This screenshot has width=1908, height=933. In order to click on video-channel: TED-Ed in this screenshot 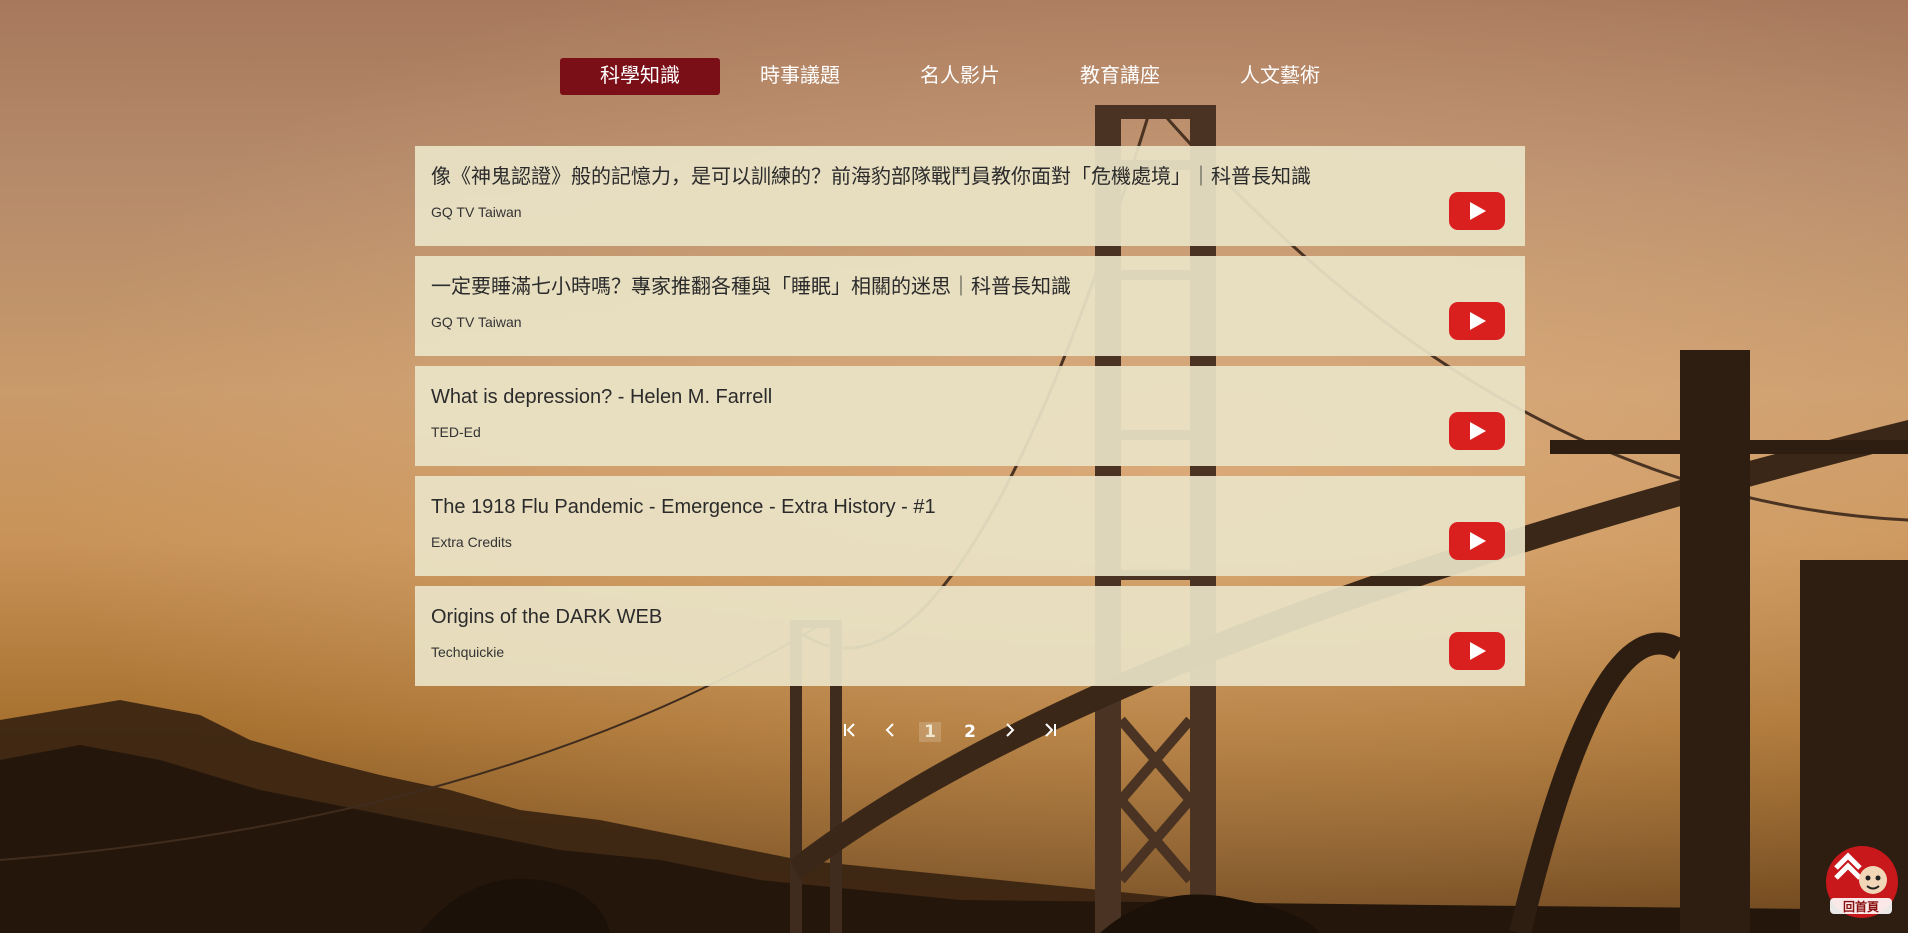, I will do `click(456, 432)`.